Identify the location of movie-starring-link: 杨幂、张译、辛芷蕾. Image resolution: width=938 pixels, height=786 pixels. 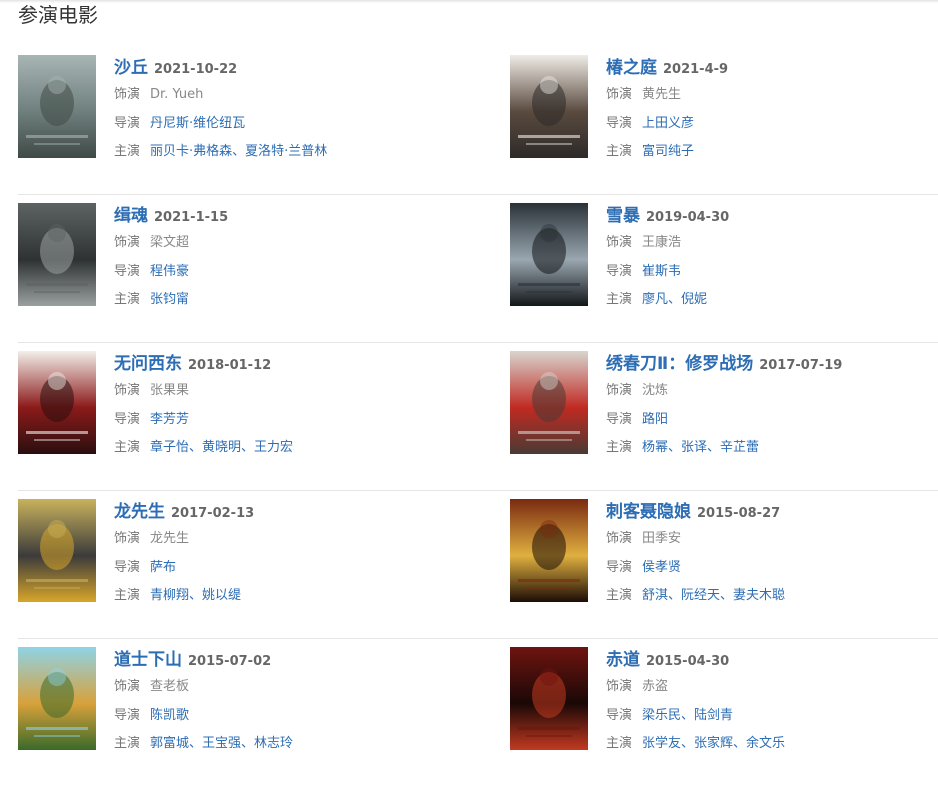
(700, 447).